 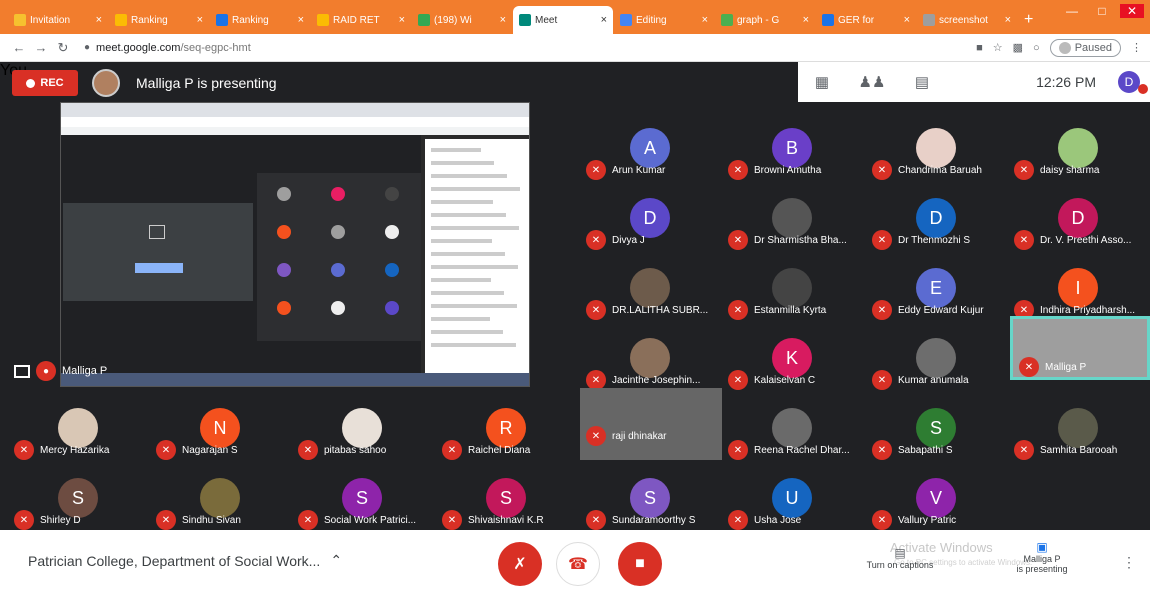 What do you see at coordinates (792, 367) in the screenshot?
I see `participant-tile: K ✕ Kalaiselvan C` at bounding box center [792, 367].